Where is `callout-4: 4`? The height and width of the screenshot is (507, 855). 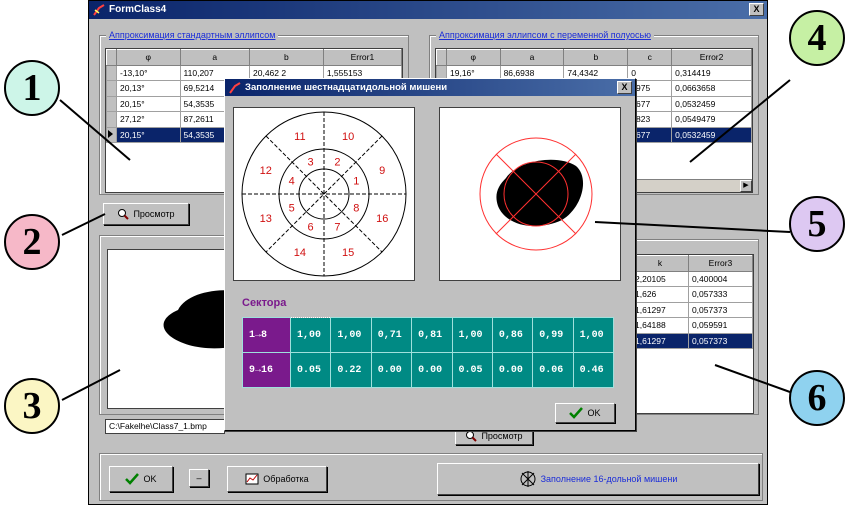
callout-4: 4 is located at coordinates (817, 38).